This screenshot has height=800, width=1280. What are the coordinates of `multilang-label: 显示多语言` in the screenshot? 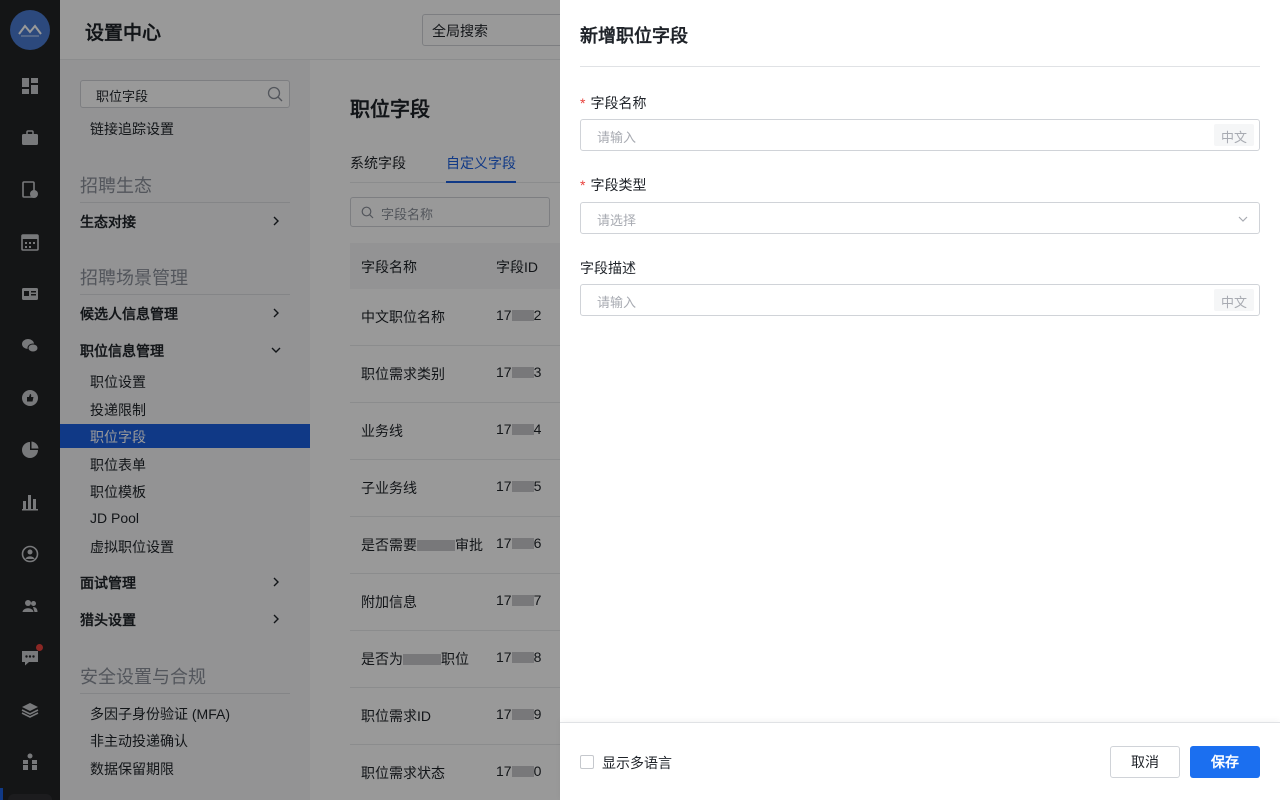 It's located at (637, 763).